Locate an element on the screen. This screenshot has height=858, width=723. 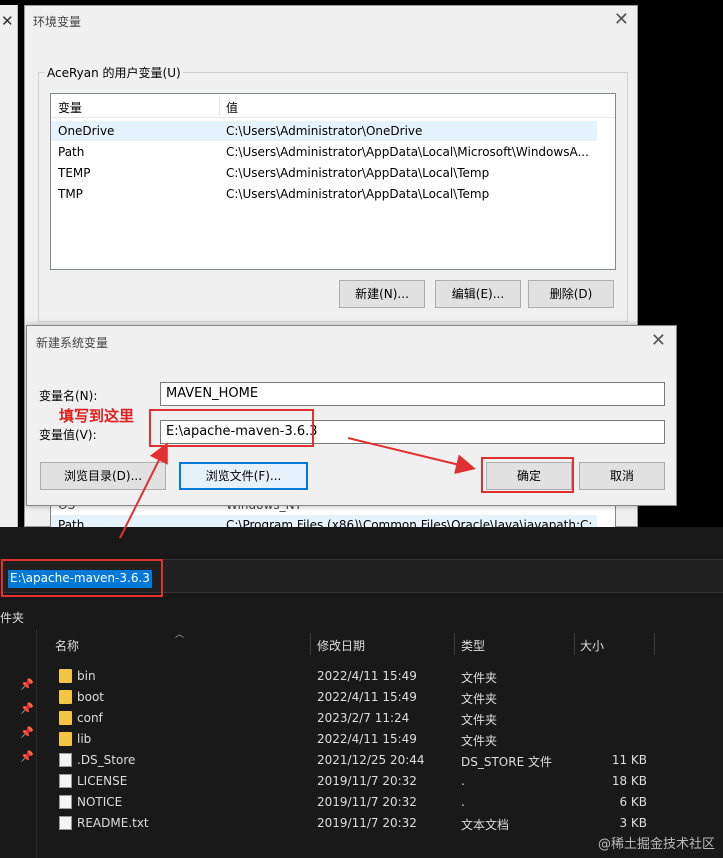
arrow-to-ok is located at coordinates (411, 455).